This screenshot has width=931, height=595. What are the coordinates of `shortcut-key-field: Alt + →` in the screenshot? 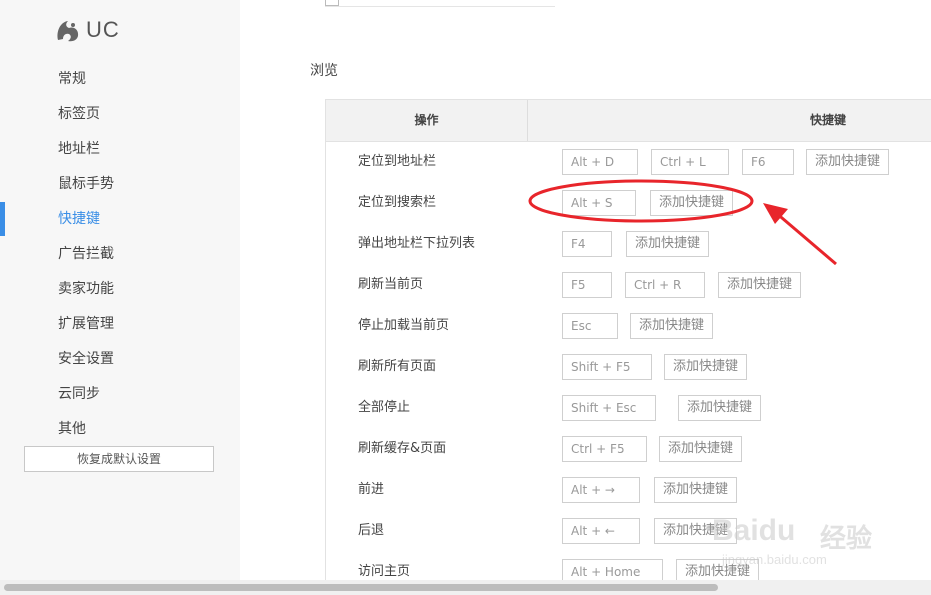 It's located at (601, 490).